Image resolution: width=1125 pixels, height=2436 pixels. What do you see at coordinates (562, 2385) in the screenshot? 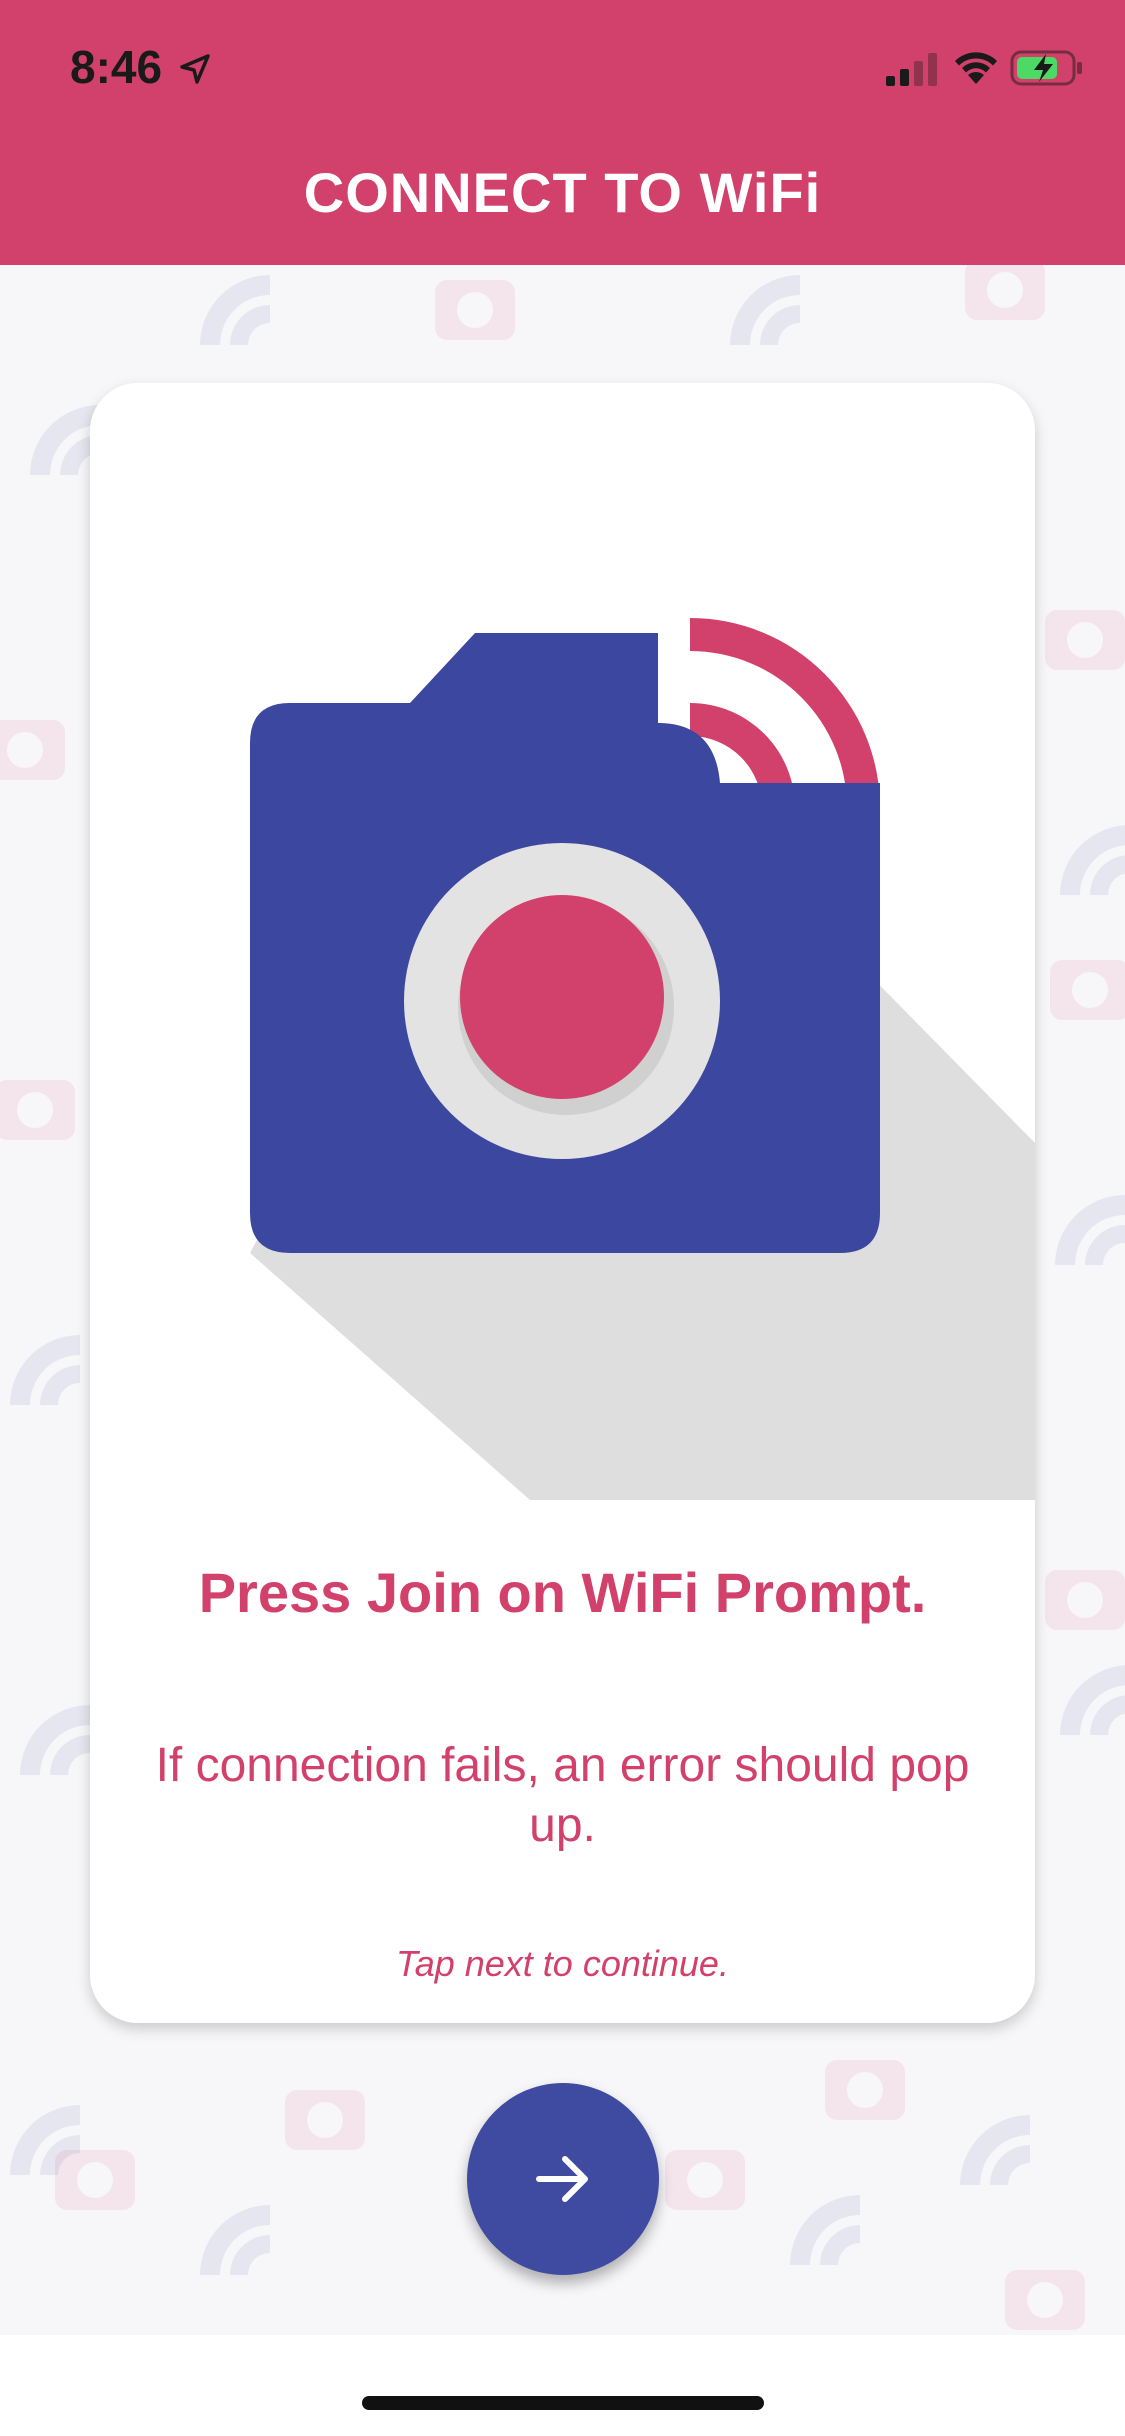
I see `bottom-safe-area` at bounding box center [562, 2385].